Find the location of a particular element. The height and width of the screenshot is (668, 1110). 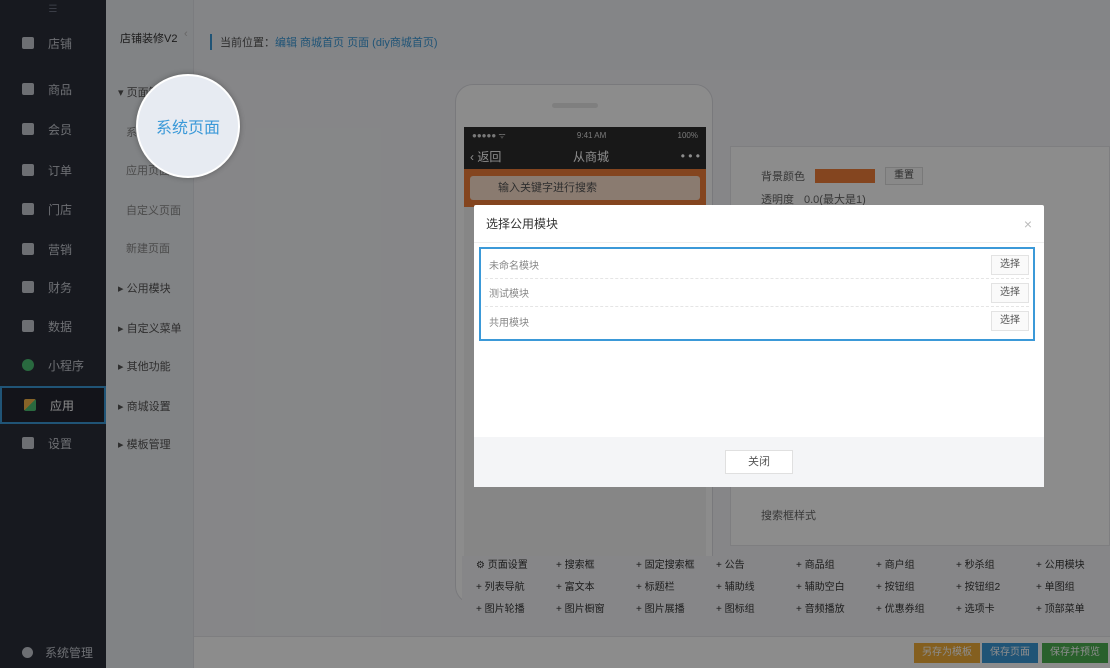

dialog-title: 选择公用模块 is located at coordinates (522, 224).